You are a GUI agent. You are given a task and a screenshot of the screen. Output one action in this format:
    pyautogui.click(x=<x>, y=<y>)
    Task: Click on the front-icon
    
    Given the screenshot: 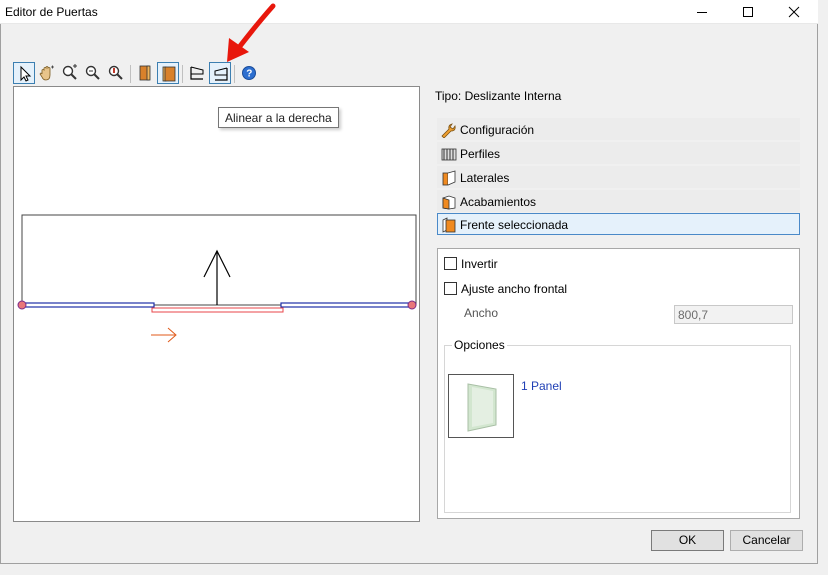 What is the action you would take?
    pyautogui.click(x=449, y=225)
    